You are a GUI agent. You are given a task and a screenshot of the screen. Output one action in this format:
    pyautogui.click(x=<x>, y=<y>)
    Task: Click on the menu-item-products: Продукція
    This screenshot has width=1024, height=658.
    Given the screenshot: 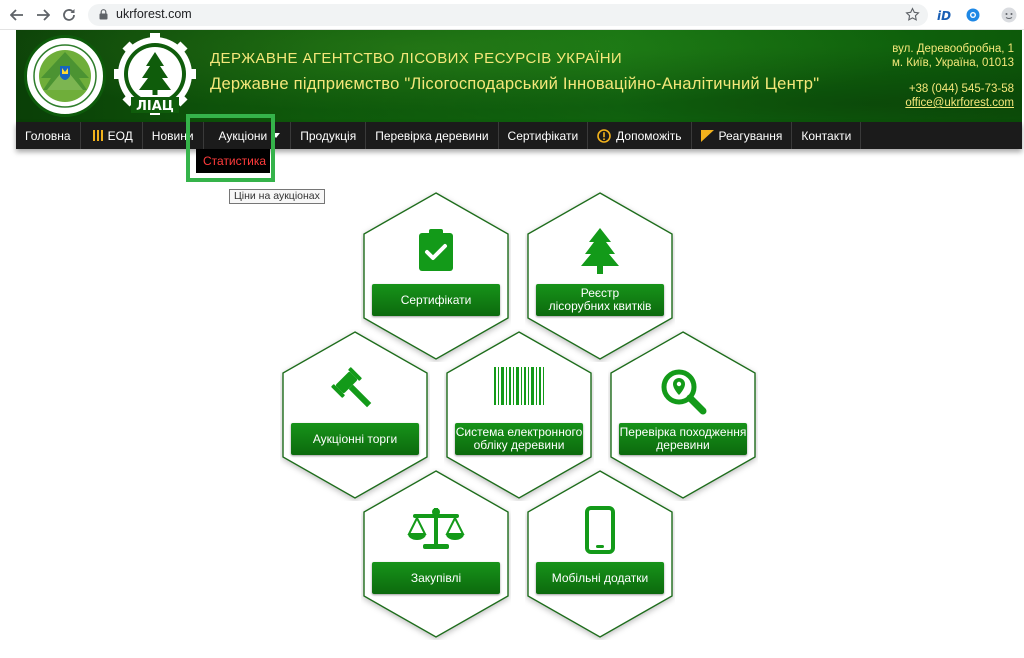 What is the action you would take?
    pyautogui.click(x=329, y=135)
    